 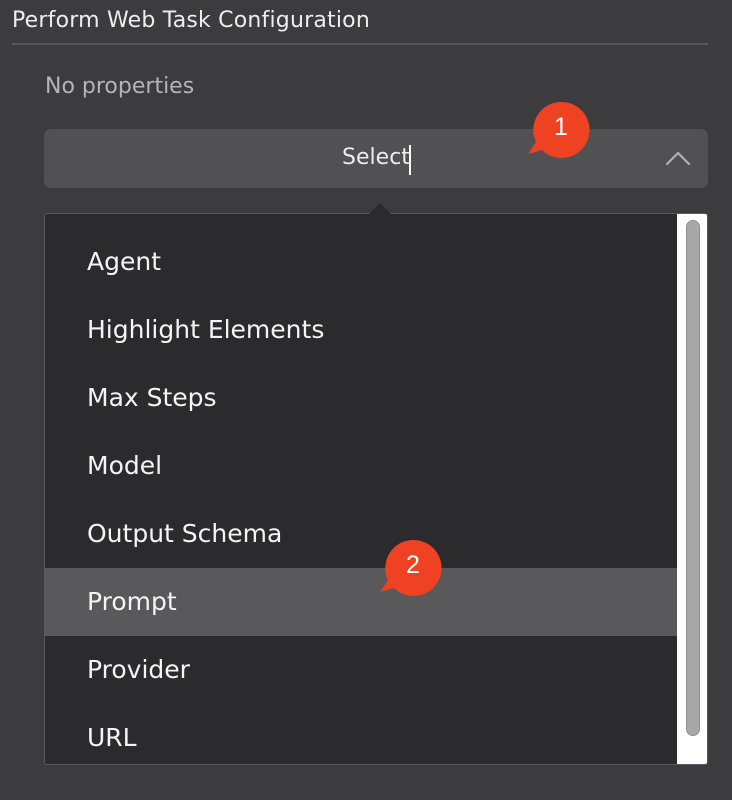 I want to click on select-value: Select, so click(x=376, y=157).